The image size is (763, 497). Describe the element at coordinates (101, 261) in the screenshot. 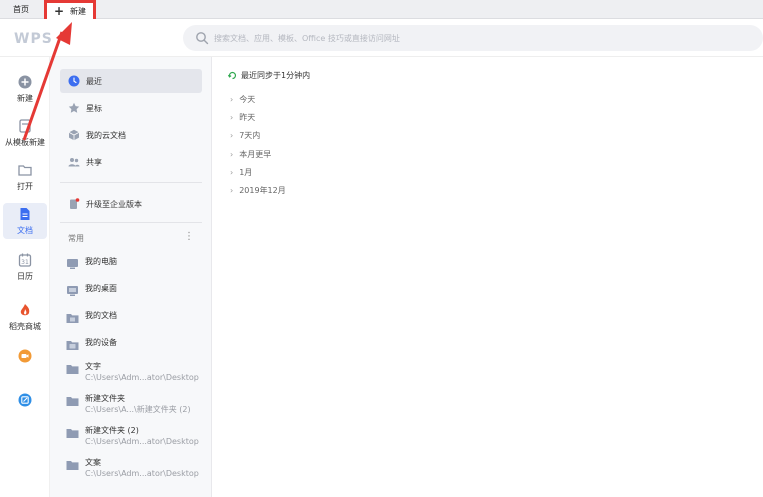

I see `place-title: 我的电脑` at that location.